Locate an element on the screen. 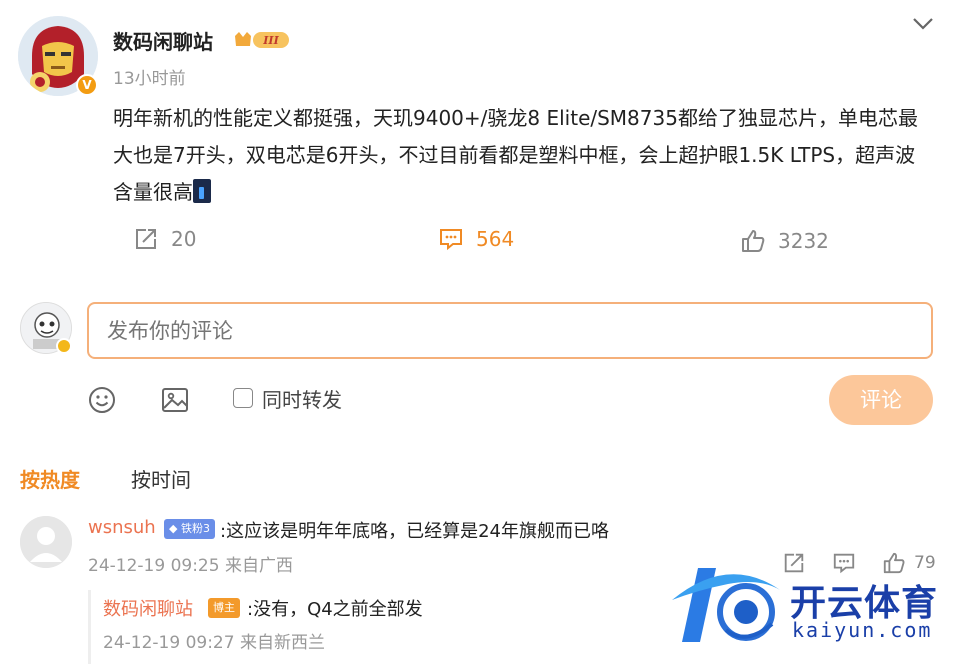 The width and height of the screenshot is (960, 664). rank-badge-label: III is located at coordinates (270, 40).